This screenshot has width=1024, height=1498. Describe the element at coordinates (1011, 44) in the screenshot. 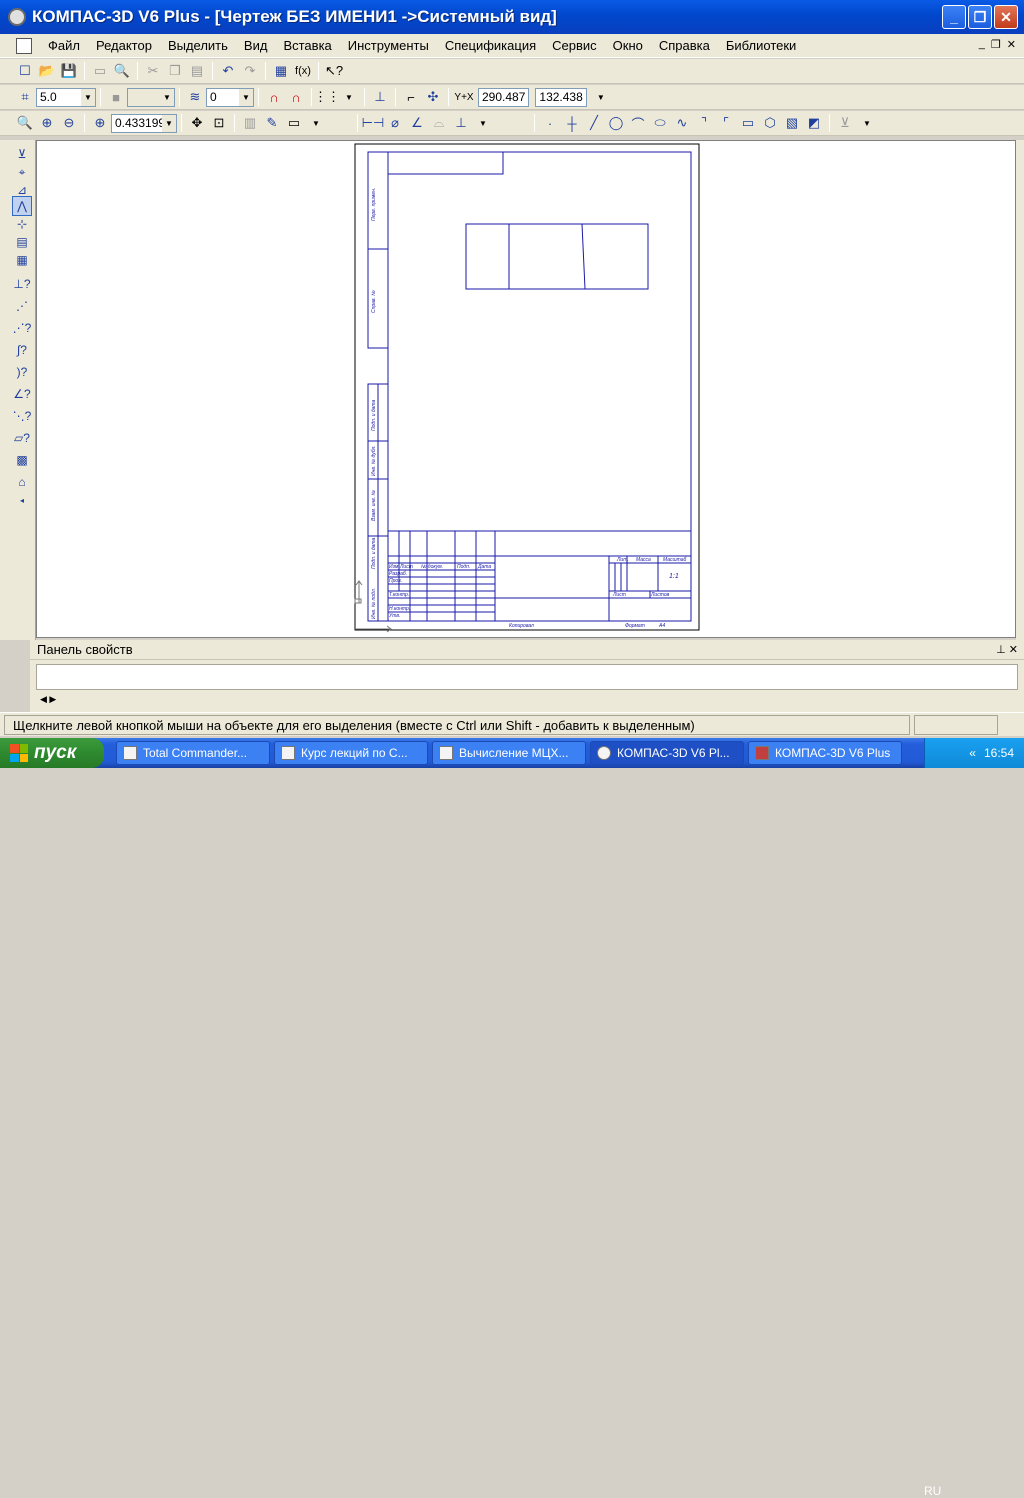

I see `mdi-close-button: ✕` at that location.